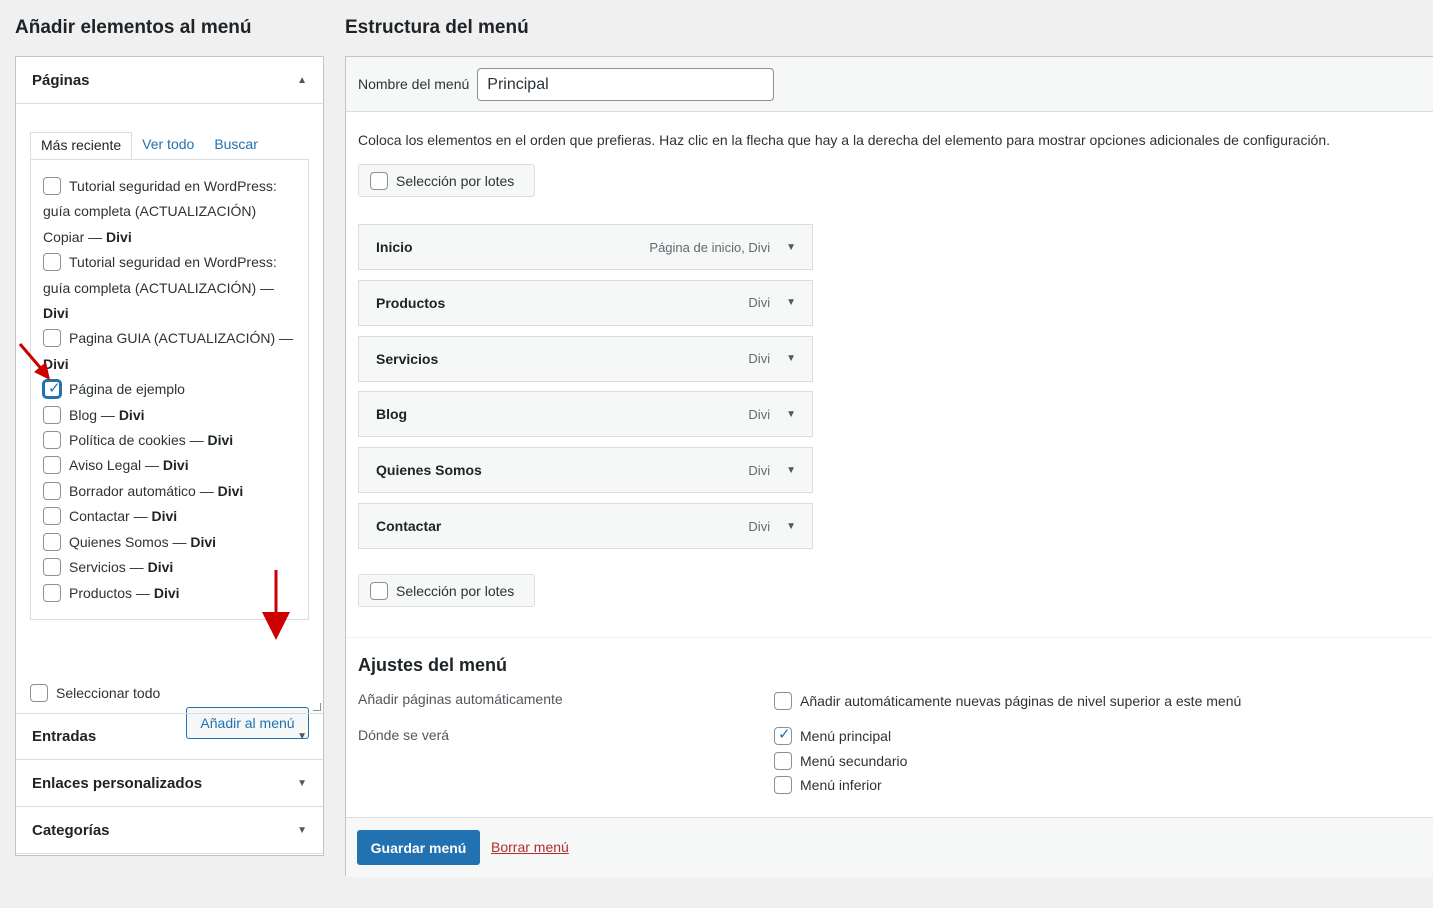 This screenshot has width=1433, height=908. What do you see at coordinates (407, 358) in the screenshot?
I see `menu-item-title: Servicios` at bounding box center [407, 358].